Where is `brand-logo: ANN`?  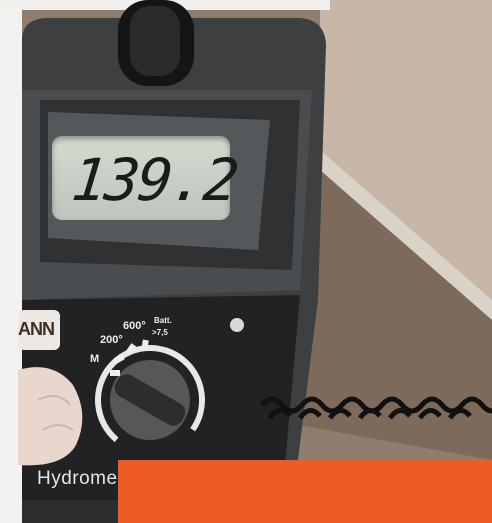
brand-logo: ANN is located at coordinates (39, 330).